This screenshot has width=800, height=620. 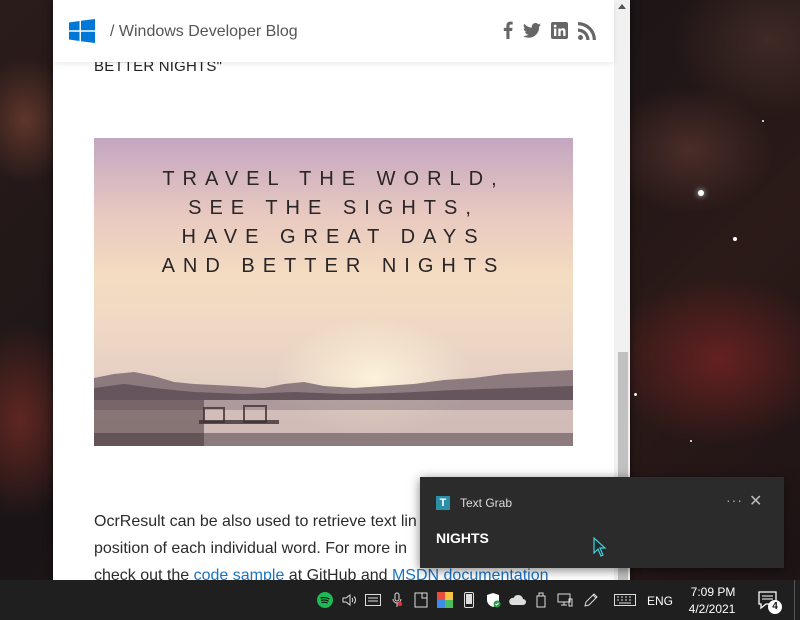 I want to click on taskbar: ENG 7:09 PM 4/2/2021 4, so click(x=400, y=600).